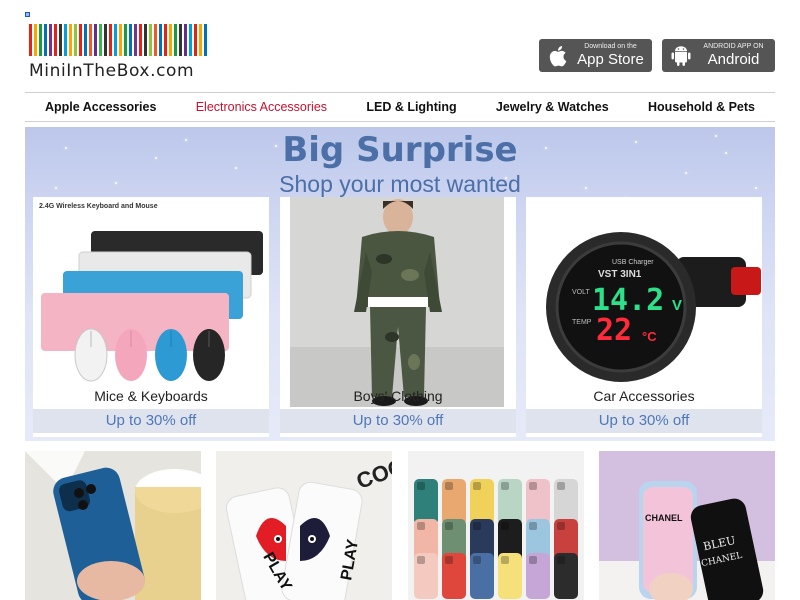  Describe the element at coordinates (398, 302) in the screenshot. I see `boys-clothing-image` at that location.